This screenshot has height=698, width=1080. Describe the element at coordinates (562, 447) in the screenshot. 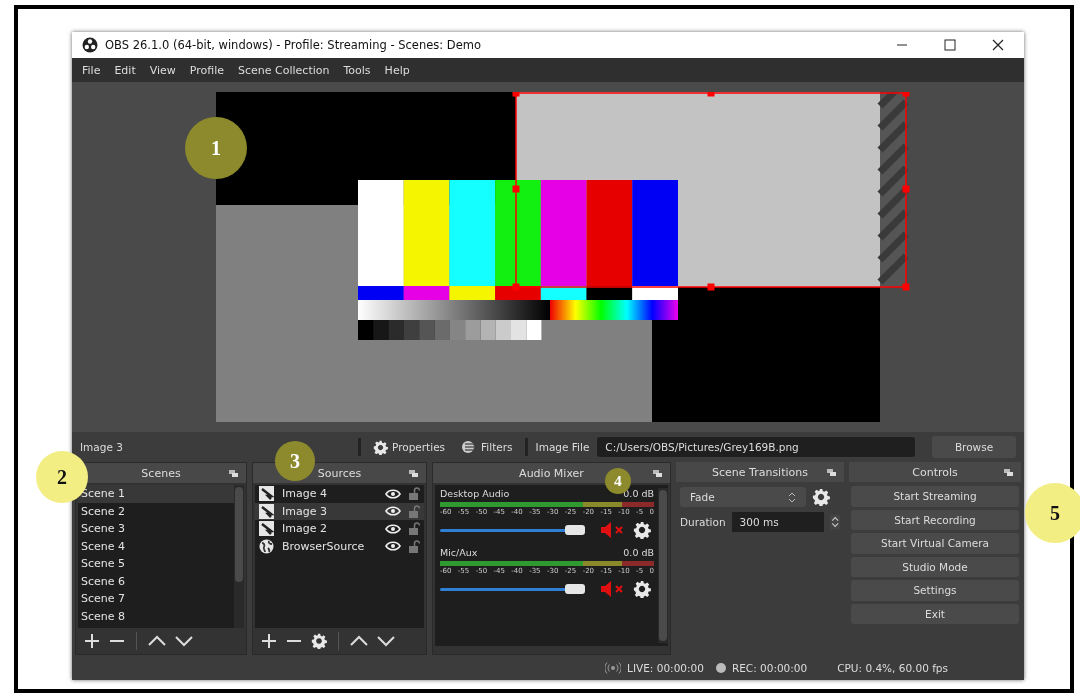

I see `image-file-label: Image File` at that location.